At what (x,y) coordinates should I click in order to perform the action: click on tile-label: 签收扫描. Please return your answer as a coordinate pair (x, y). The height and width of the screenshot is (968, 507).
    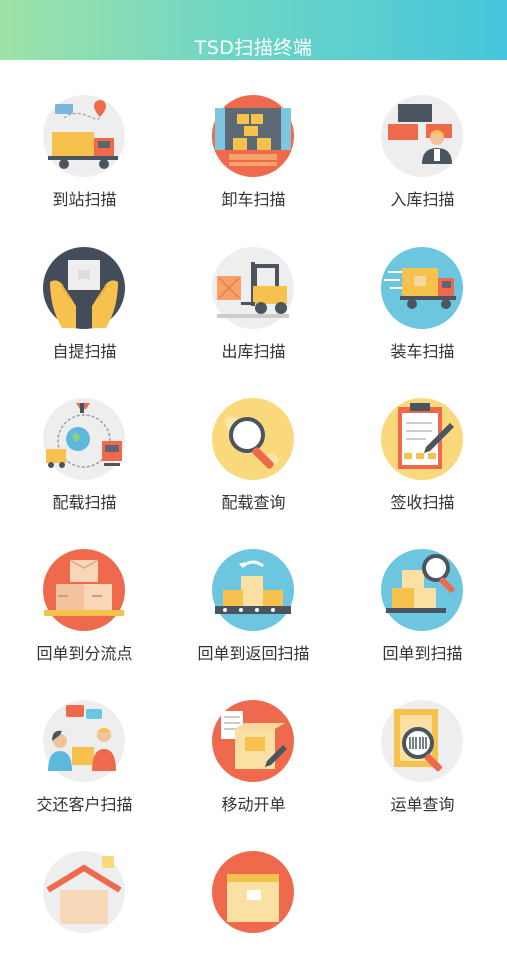
    Looking at the image, I should click on (422, 502).